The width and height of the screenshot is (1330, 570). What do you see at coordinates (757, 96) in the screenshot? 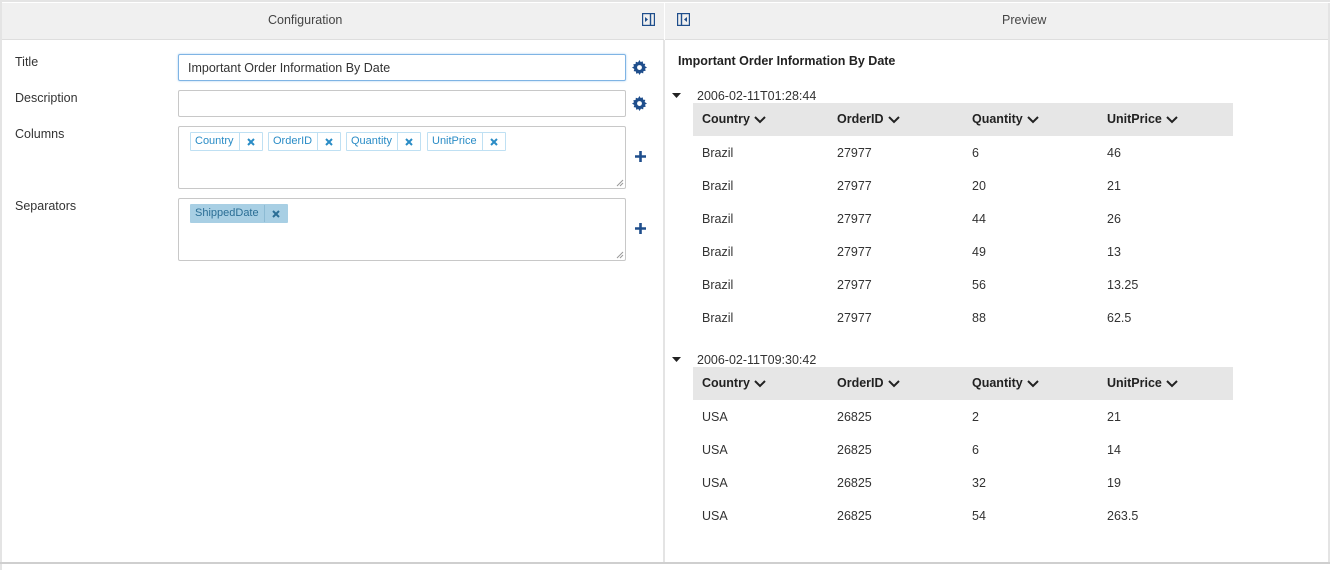
I see `group-label: 2006-02-11T01:28:44` at bounding box center [757, 96].